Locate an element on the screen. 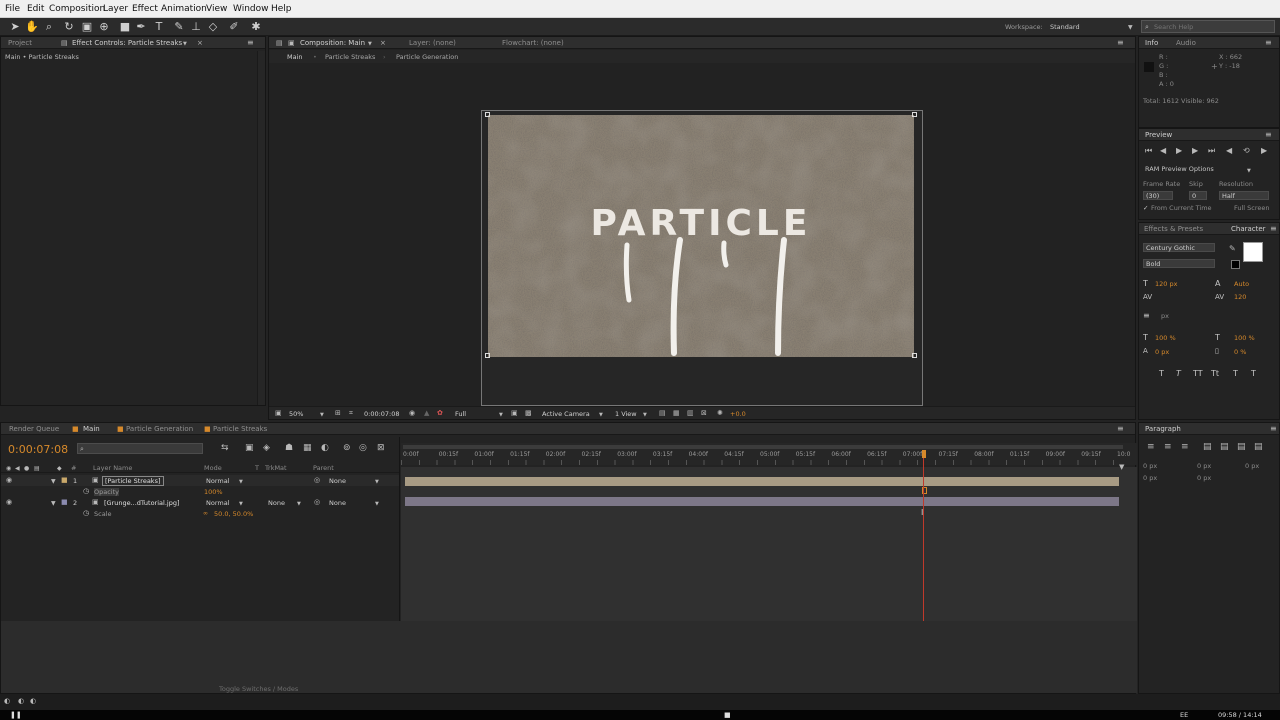 The width and height of the screenshot is (1280, 720). scrollbar is located at coordinates (261, 228).